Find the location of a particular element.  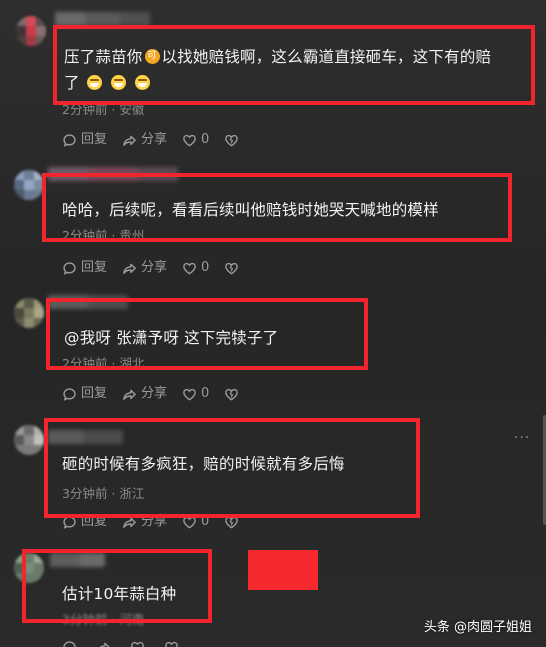

comment-actions is located at coordinates (130, 643).